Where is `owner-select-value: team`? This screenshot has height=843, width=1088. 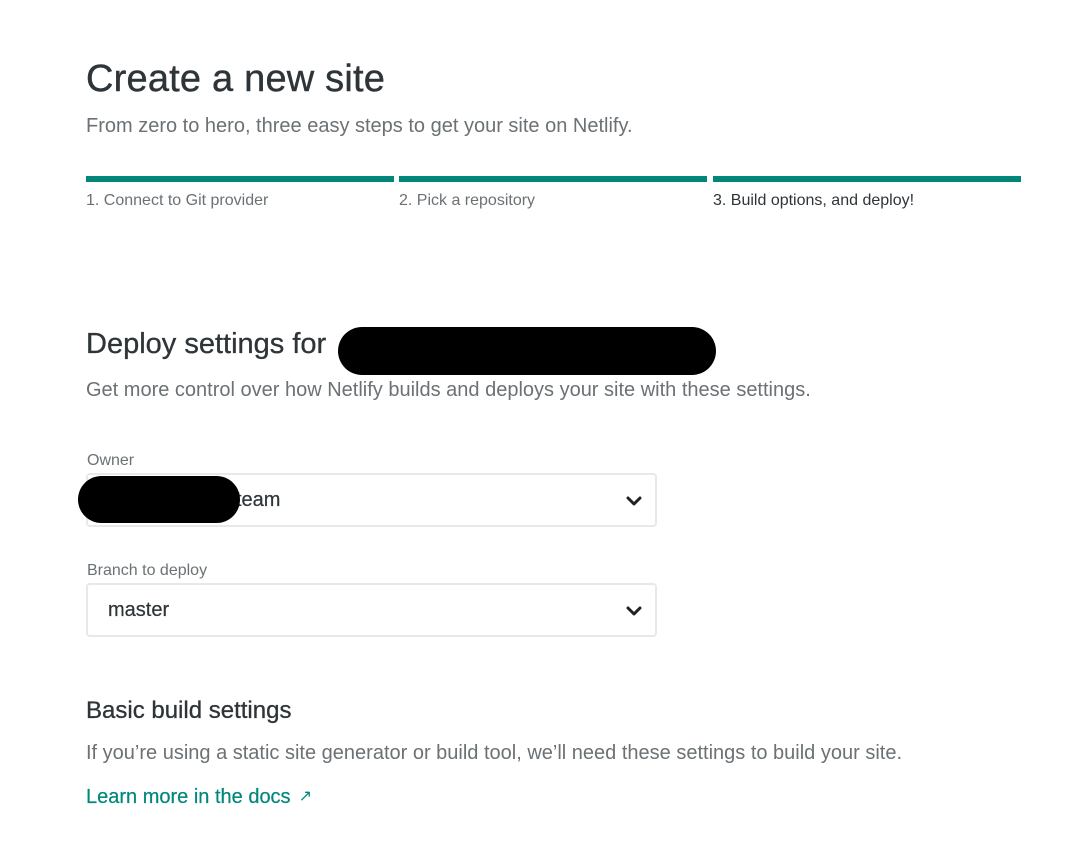 owner-select-value: team is located at coordinates (258, 500).